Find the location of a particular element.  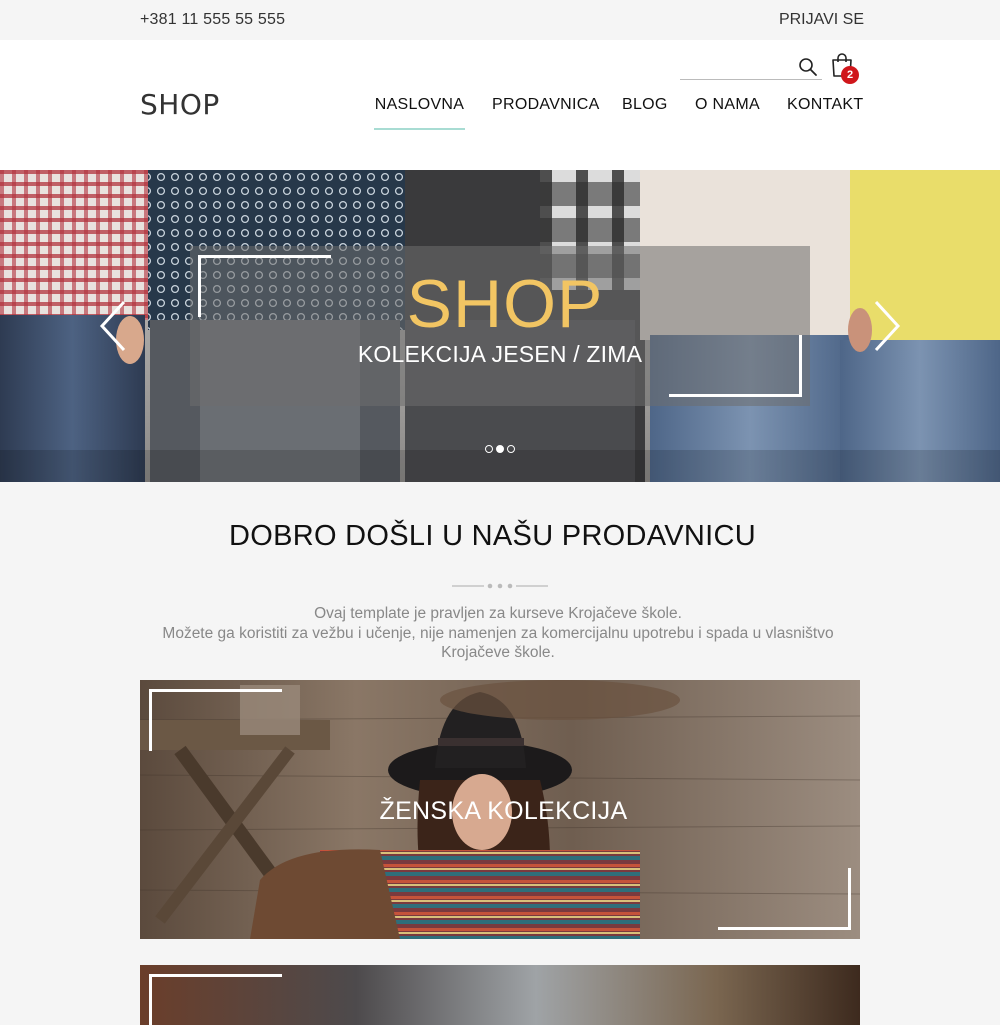

search-box is located at coordinates (751, 67).